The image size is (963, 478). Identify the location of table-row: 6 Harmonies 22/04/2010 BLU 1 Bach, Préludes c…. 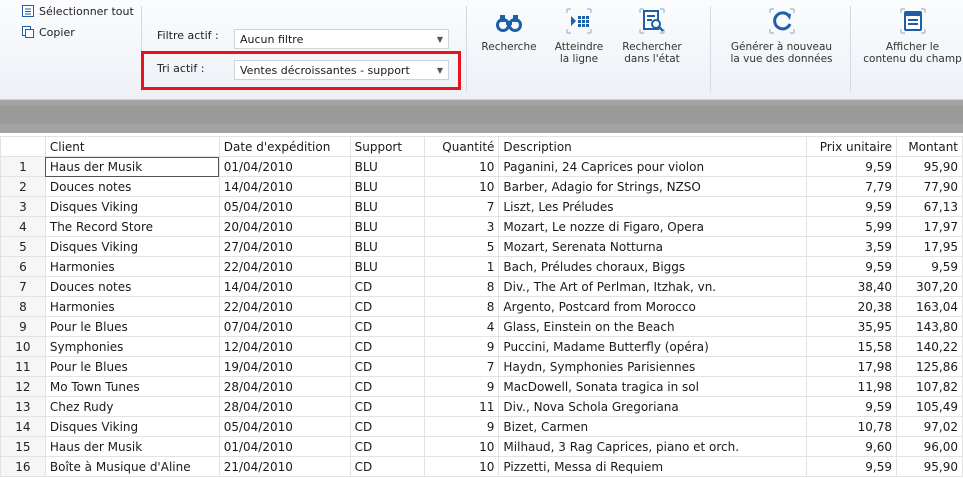
(481, 266).